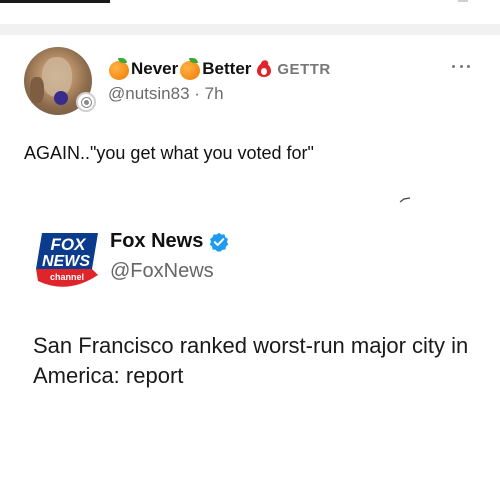 The height and width of the screenshot is (493, 500). I want to click on stray-mark, so click(405, 200).